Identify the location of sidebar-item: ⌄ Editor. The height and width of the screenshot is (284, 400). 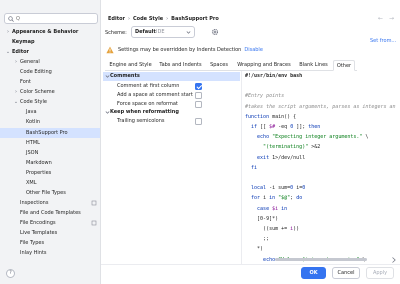
(50, 52).